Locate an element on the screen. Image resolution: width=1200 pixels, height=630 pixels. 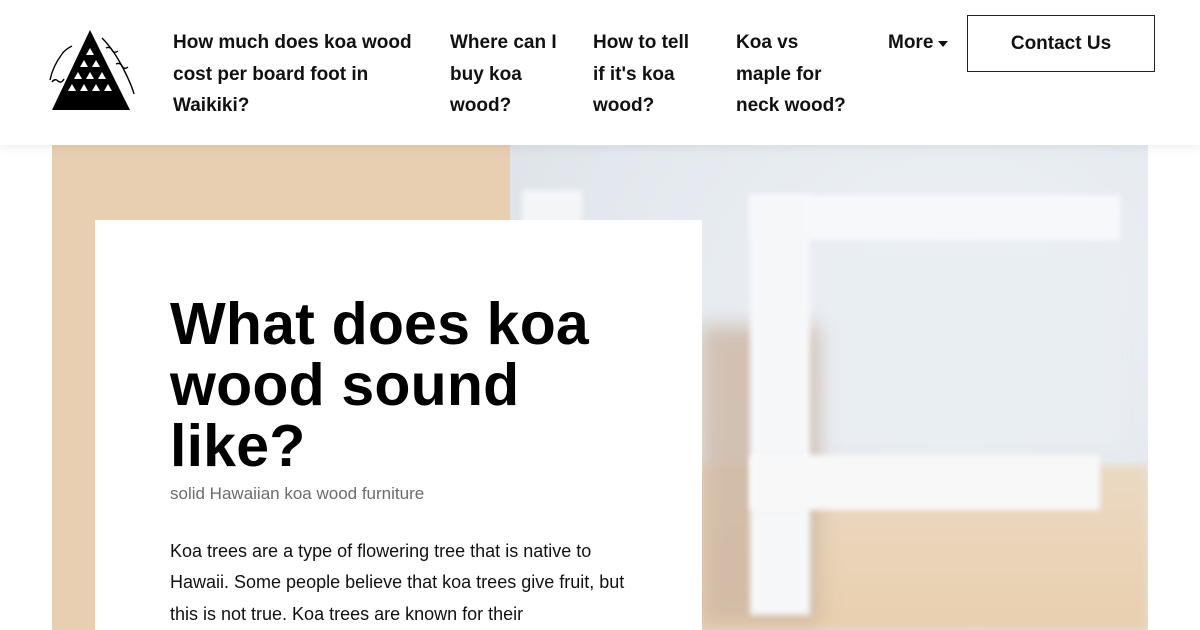
nav-more-dropdown: More is located at coordinates (925, 43).